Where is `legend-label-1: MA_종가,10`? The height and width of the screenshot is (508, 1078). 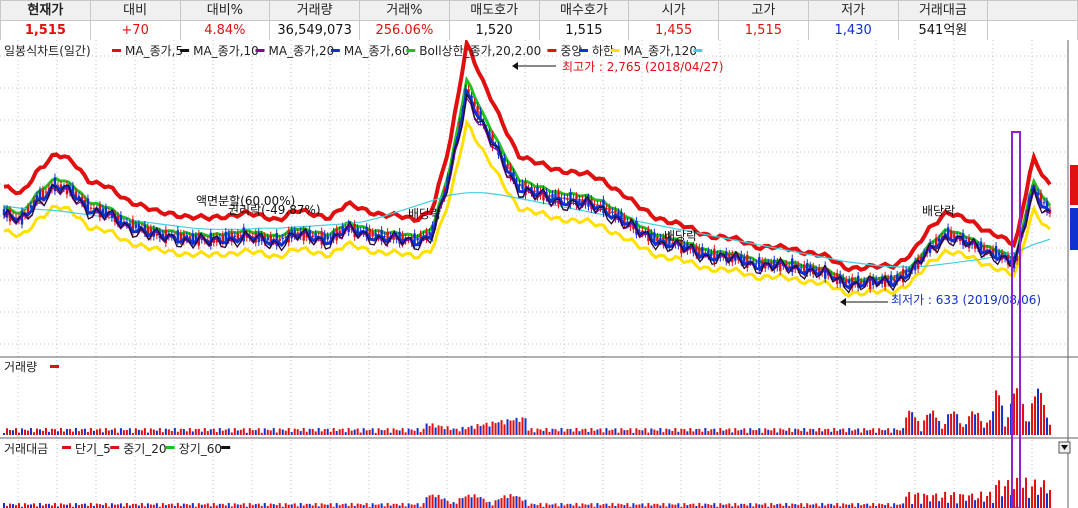
legend-label-1: MA_종가,10 is located at coordinates (226, 51).